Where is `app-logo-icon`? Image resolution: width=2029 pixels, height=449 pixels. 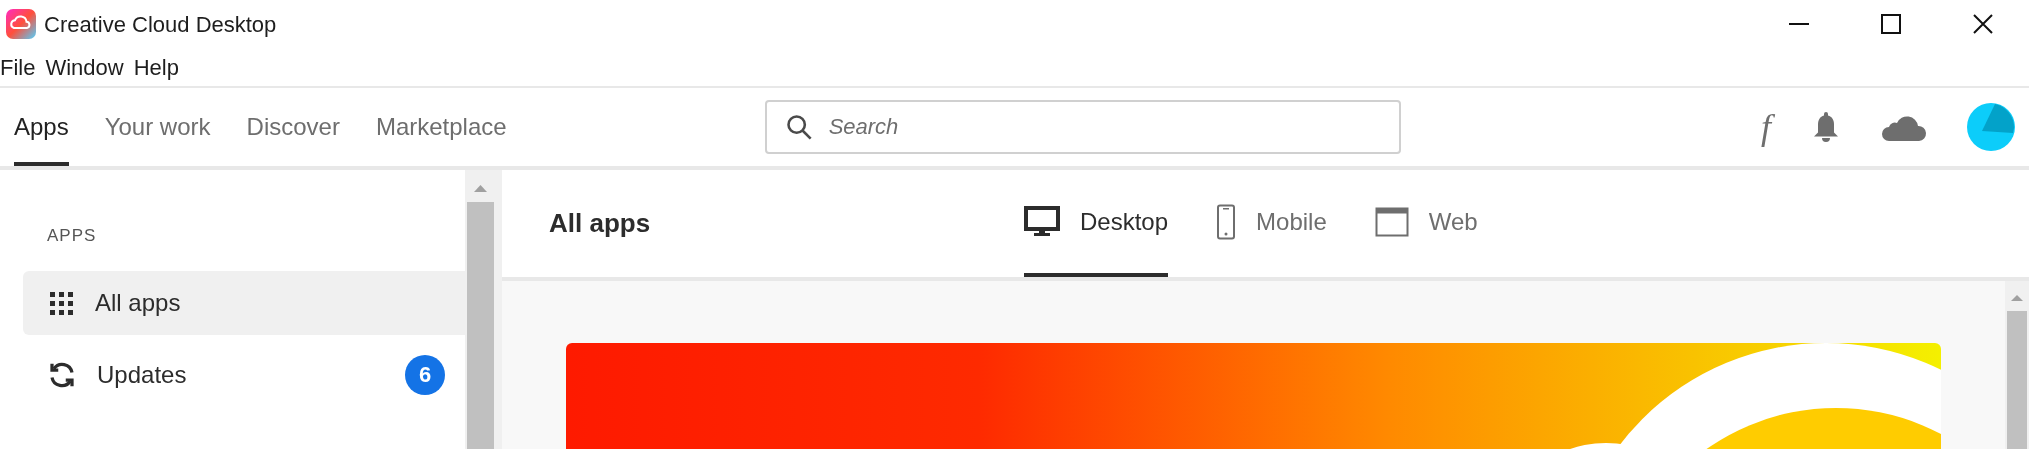 app-logo-icon is located at coordinates (21, 24).